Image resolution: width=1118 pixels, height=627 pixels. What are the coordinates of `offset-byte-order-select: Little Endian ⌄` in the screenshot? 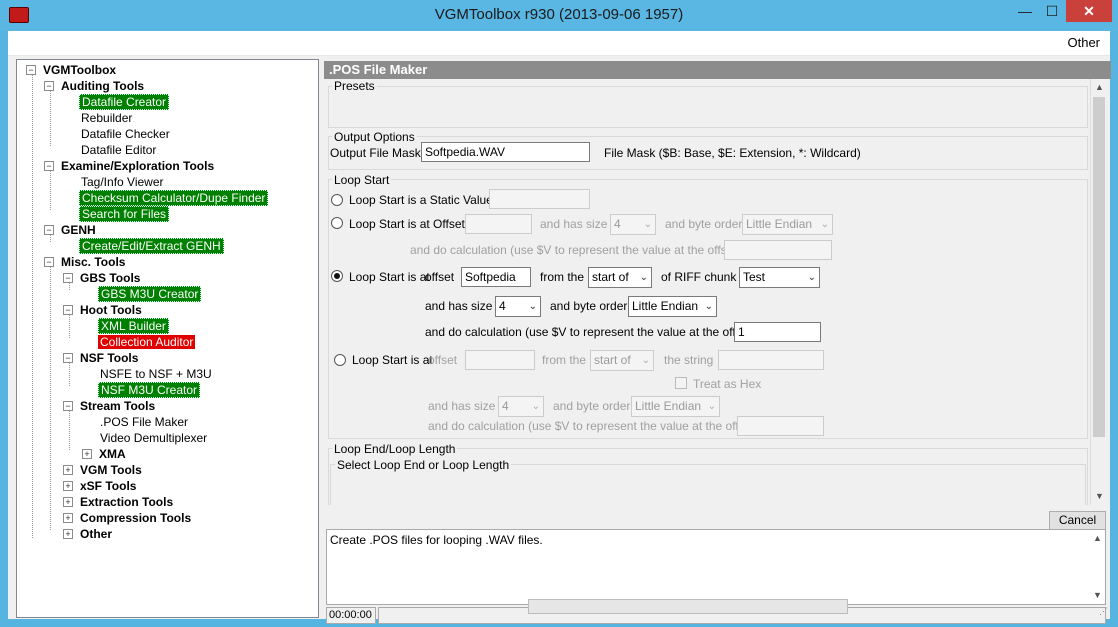 It's located at (787, 224).